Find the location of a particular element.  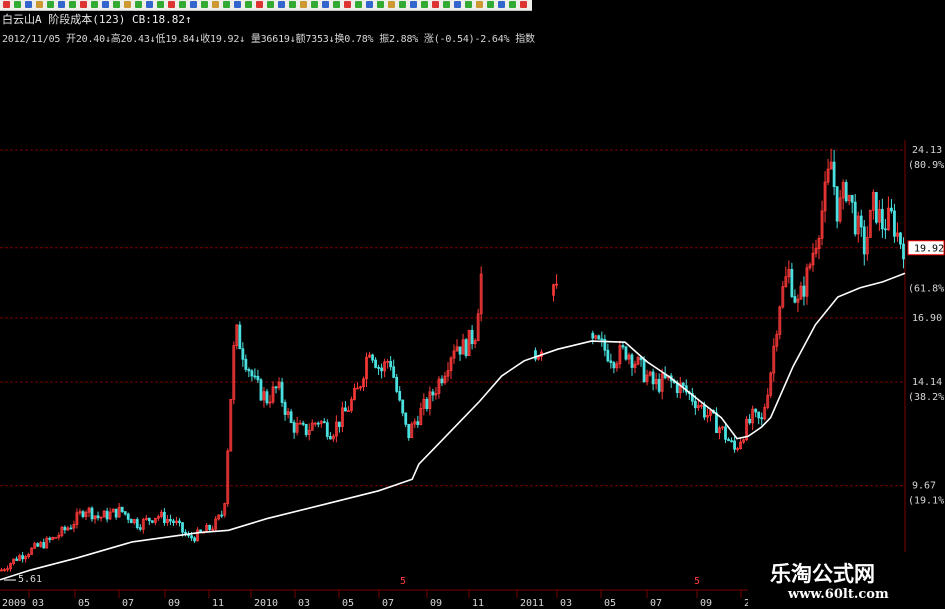

x-tick-label: 2011 is located at coordinates (532, 603).